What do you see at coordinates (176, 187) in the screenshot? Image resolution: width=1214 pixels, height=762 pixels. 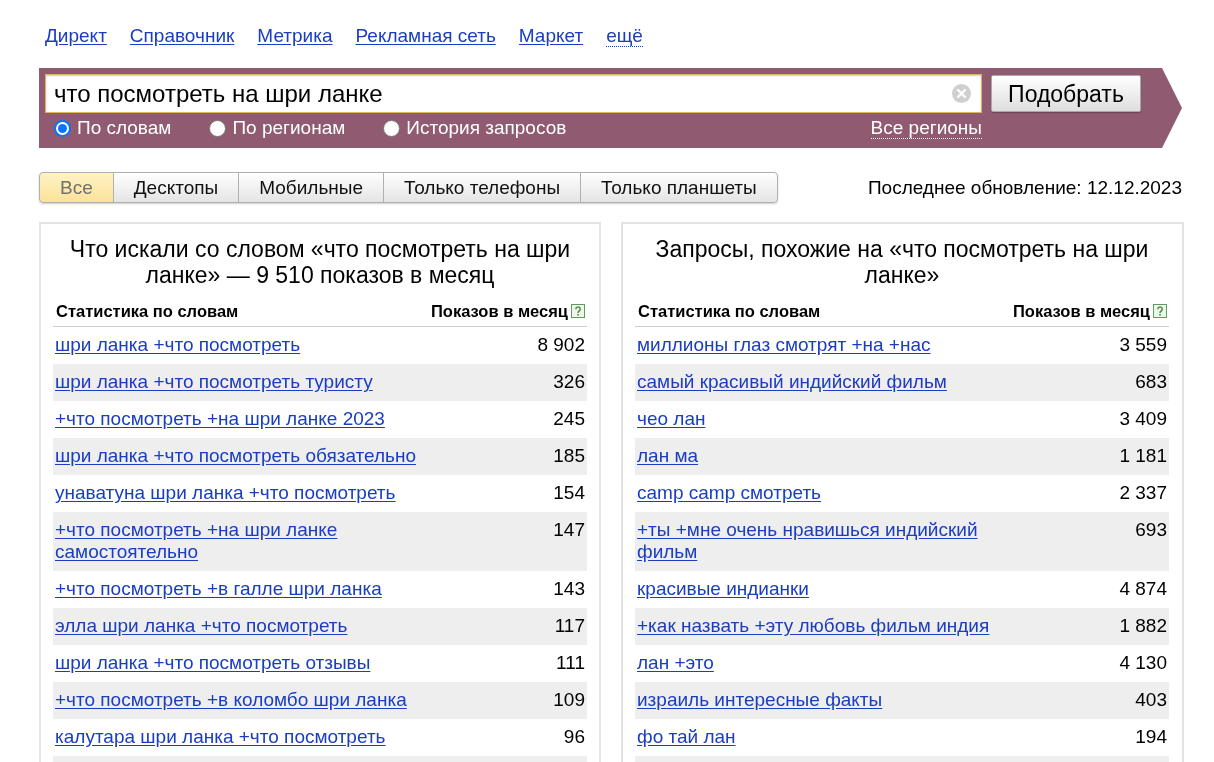 I see `device-tab: Десктопы` at bounding box center [176, 187].